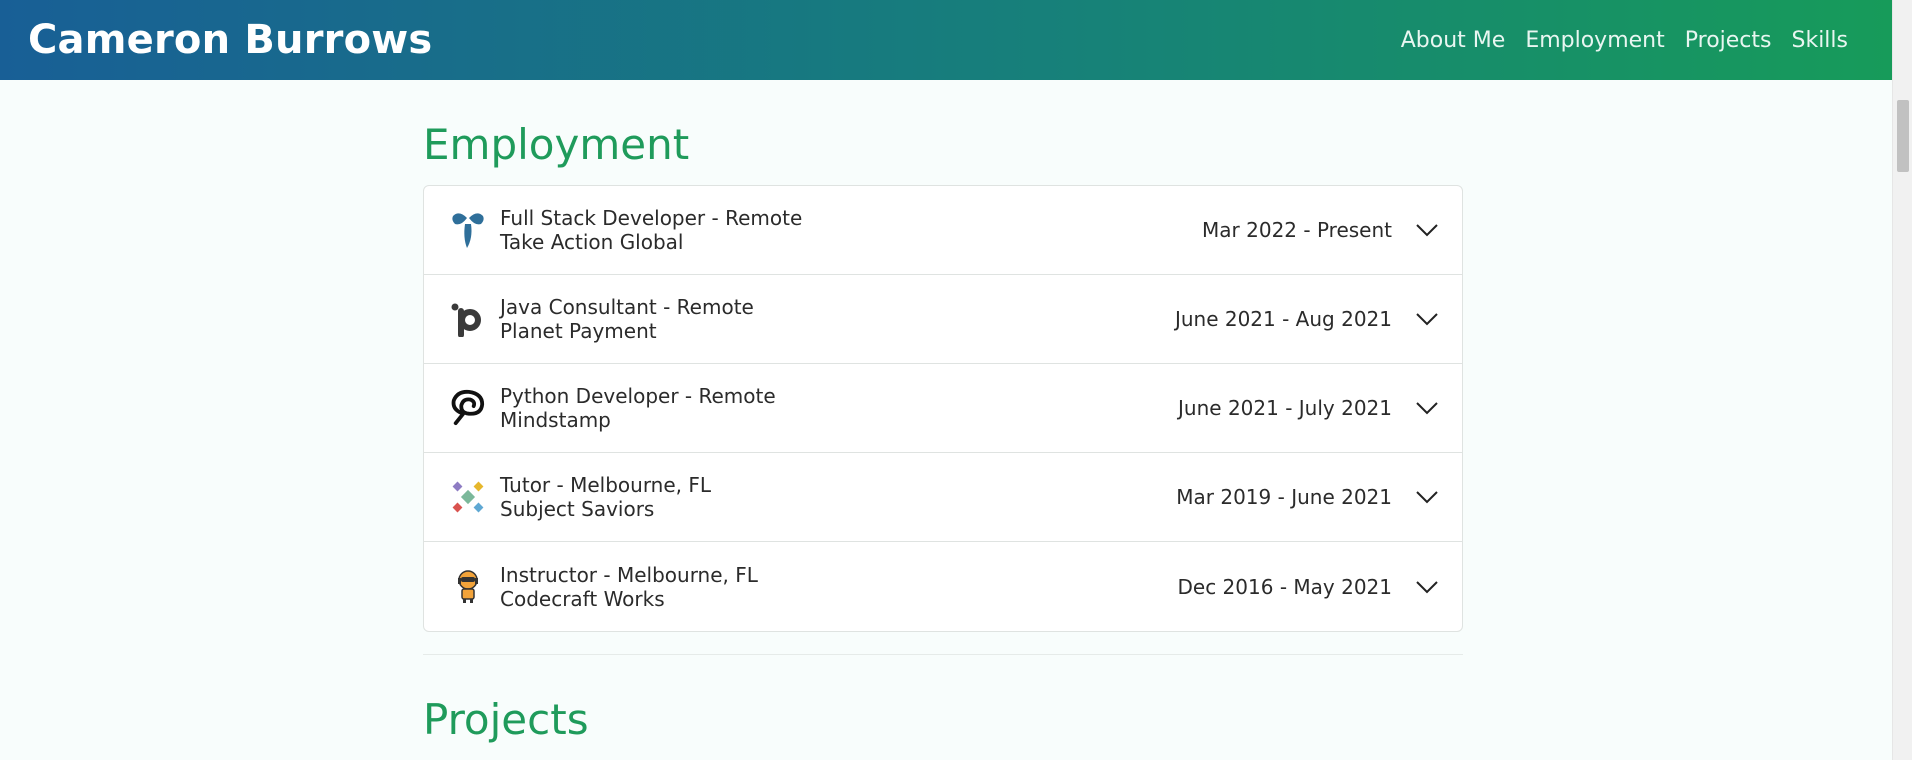  Describe the element at coordinates (1594, 40) in the screenshot. I see `nav-employment: Employment` at that location.